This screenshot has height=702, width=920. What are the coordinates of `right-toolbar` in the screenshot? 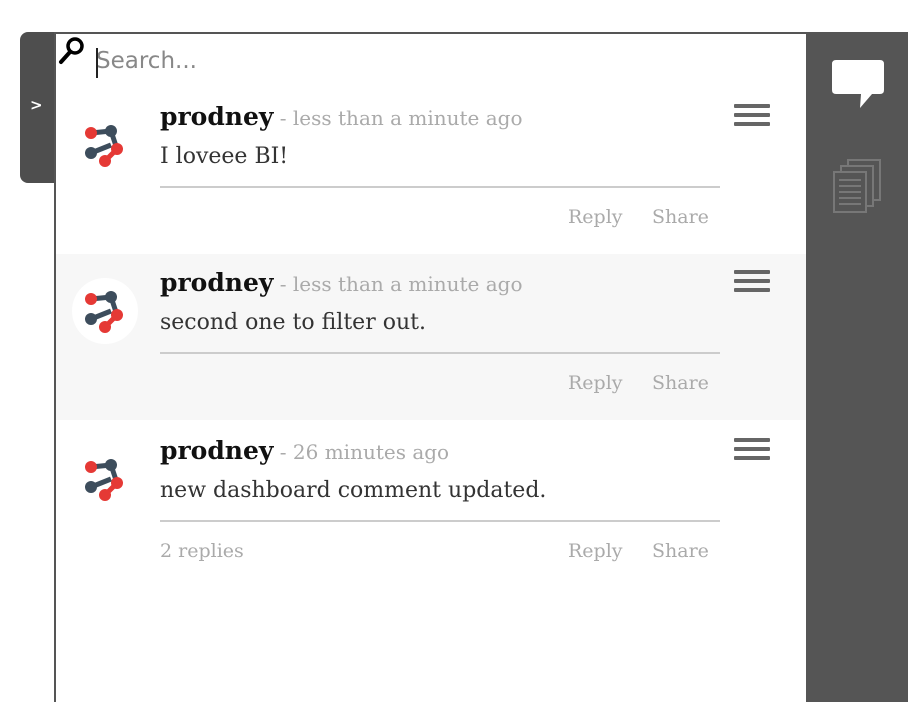 It's located at (857, 367).